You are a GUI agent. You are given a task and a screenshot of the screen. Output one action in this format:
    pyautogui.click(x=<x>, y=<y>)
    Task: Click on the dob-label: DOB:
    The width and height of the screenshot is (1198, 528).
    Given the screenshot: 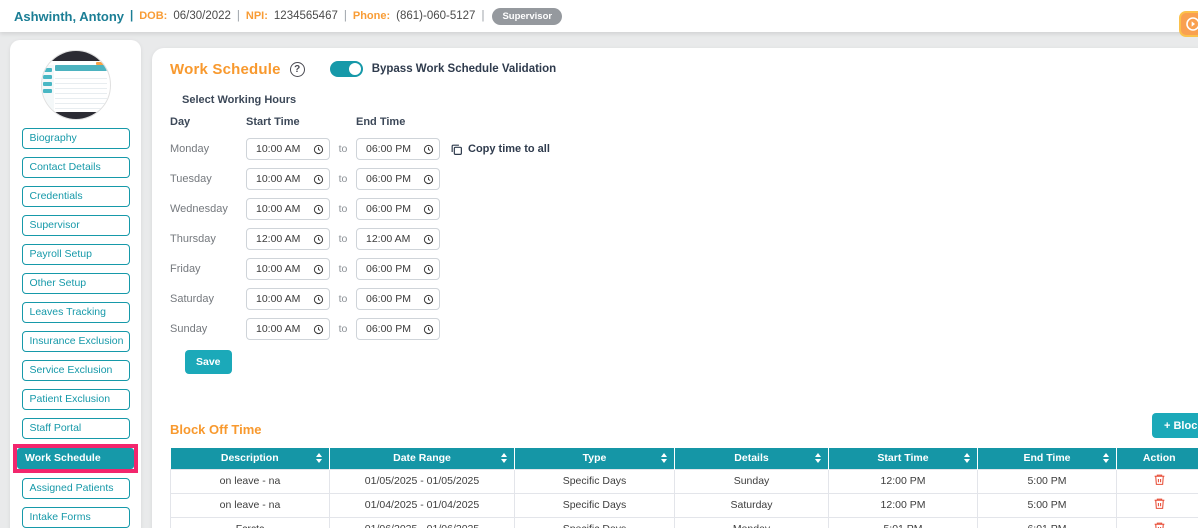 What is the action you would take?
    pyautogui.click(x=153, y=16)
    